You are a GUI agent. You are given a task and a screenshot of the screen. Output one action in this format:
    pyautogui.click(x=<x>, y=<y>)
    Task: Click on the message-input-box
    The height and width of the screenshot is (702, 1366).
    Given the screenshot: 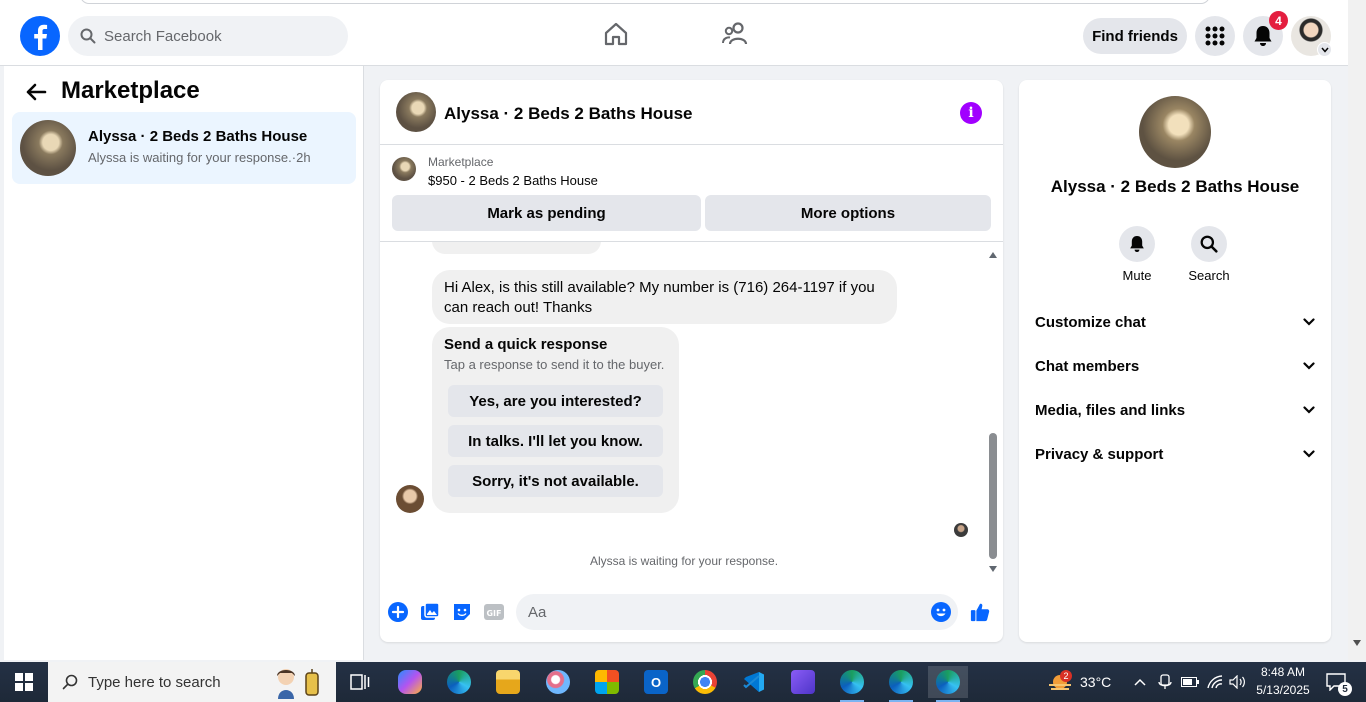 What is the action you would take?
    pyautogui.click(x=737, y=612)
    